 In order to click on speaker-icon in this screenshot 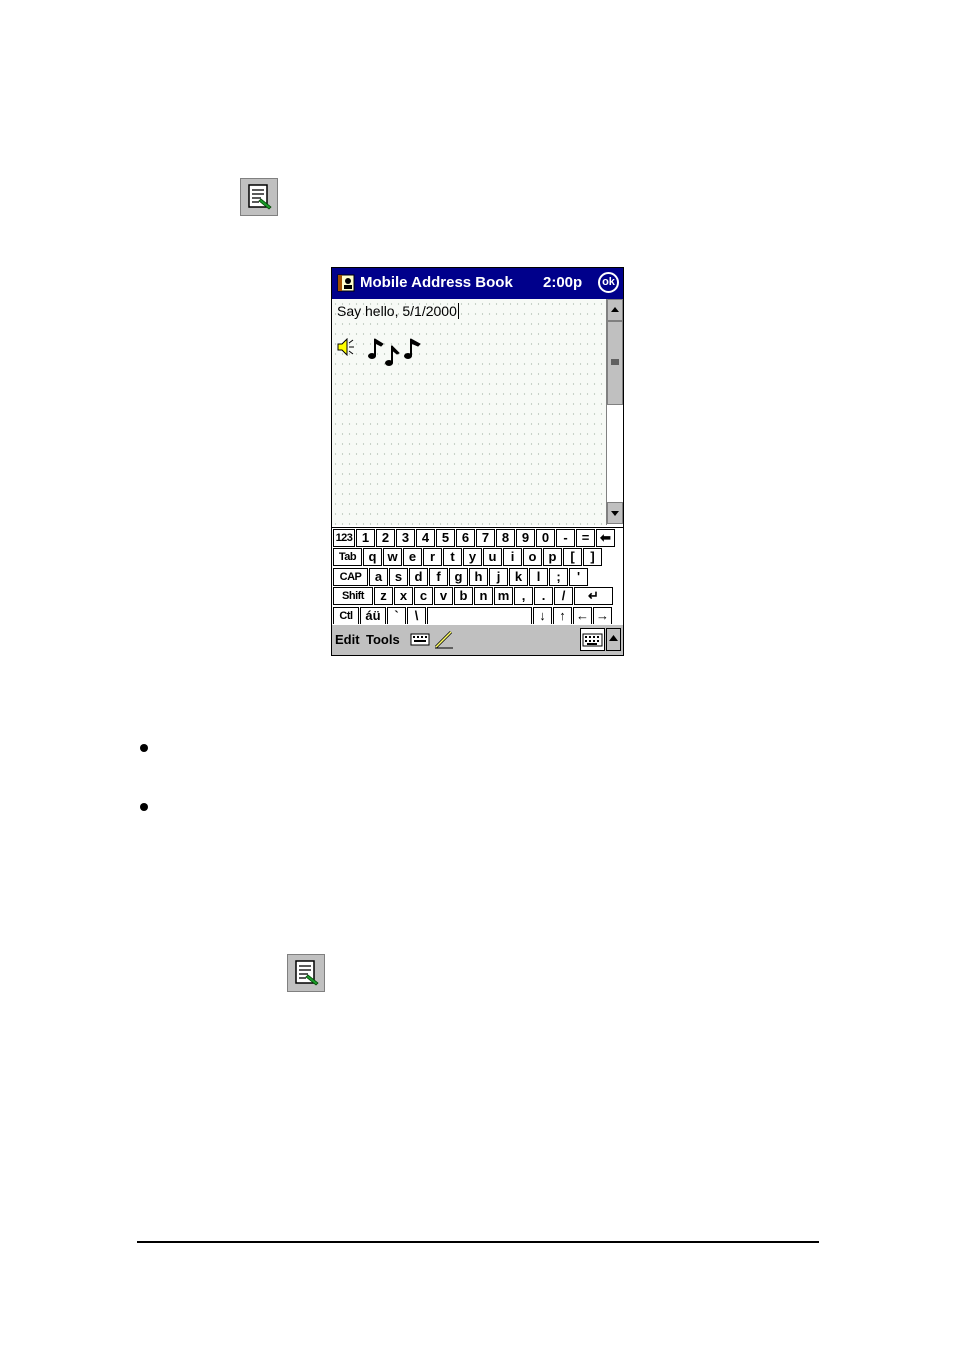, I will do `click(347, 347)`.